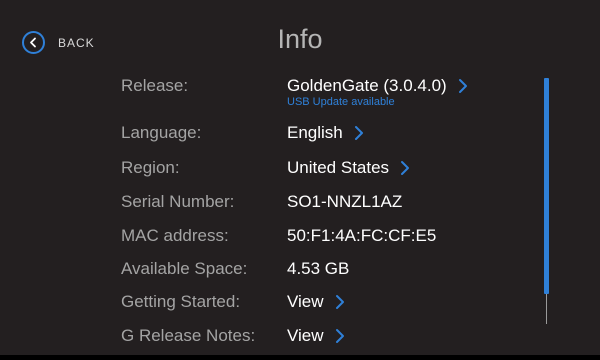 The width and height of the screenshot is (600, 360). What do you see at coordinates (175, 235) in the screenshot?
I see `mac-address-label: MAC address:` at bounding box center [175, 235].